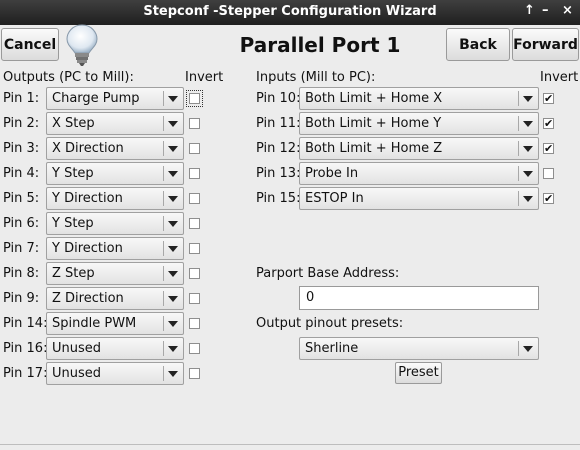  I want to click on select-value: Probe In, so click(332, 173).